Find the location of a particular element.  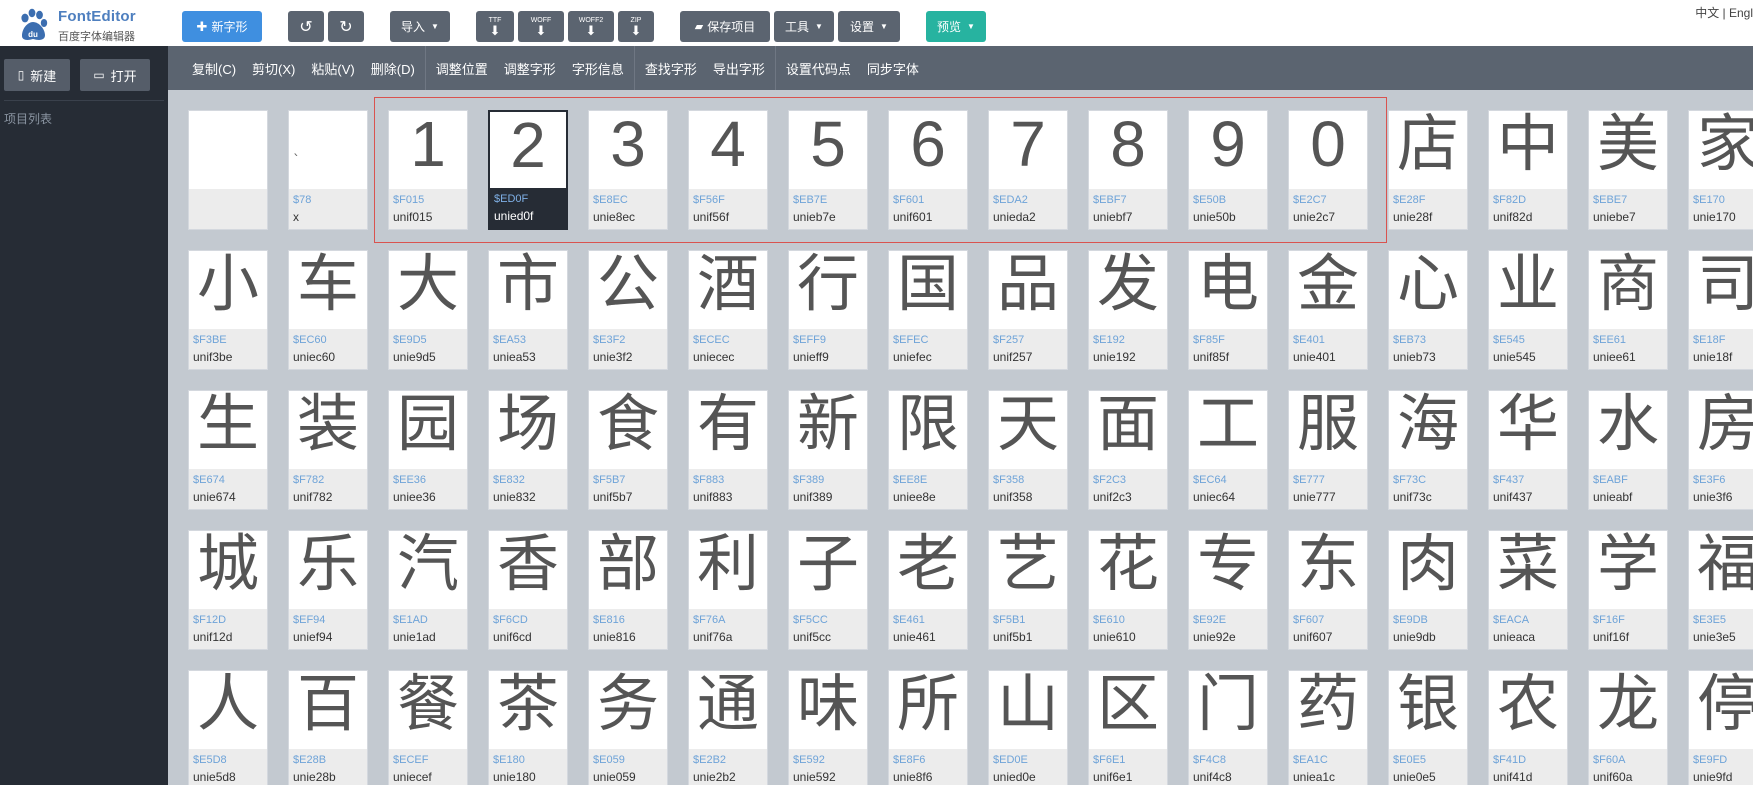

new-project-button: ▯ 新建 is located at coordinates (37, 75).